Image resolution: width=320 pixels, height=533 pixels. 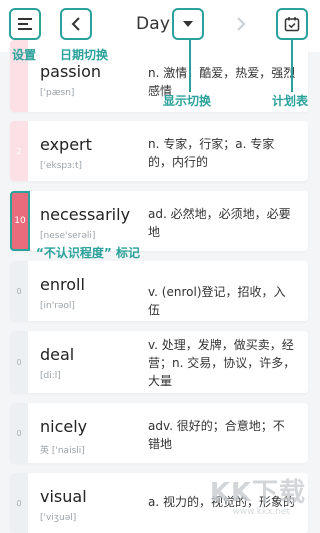 I want to click on word-card: passion ['pæsn] n. 激情，酷爱，热爱，强烈感情, so click(x=159, y=76).